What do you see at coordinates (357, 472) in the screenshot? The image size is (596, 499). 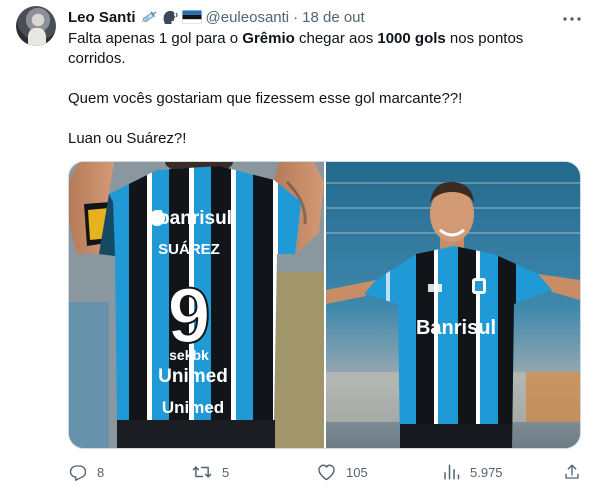 I see `like-count: 105` at bounding box center [357, 472].